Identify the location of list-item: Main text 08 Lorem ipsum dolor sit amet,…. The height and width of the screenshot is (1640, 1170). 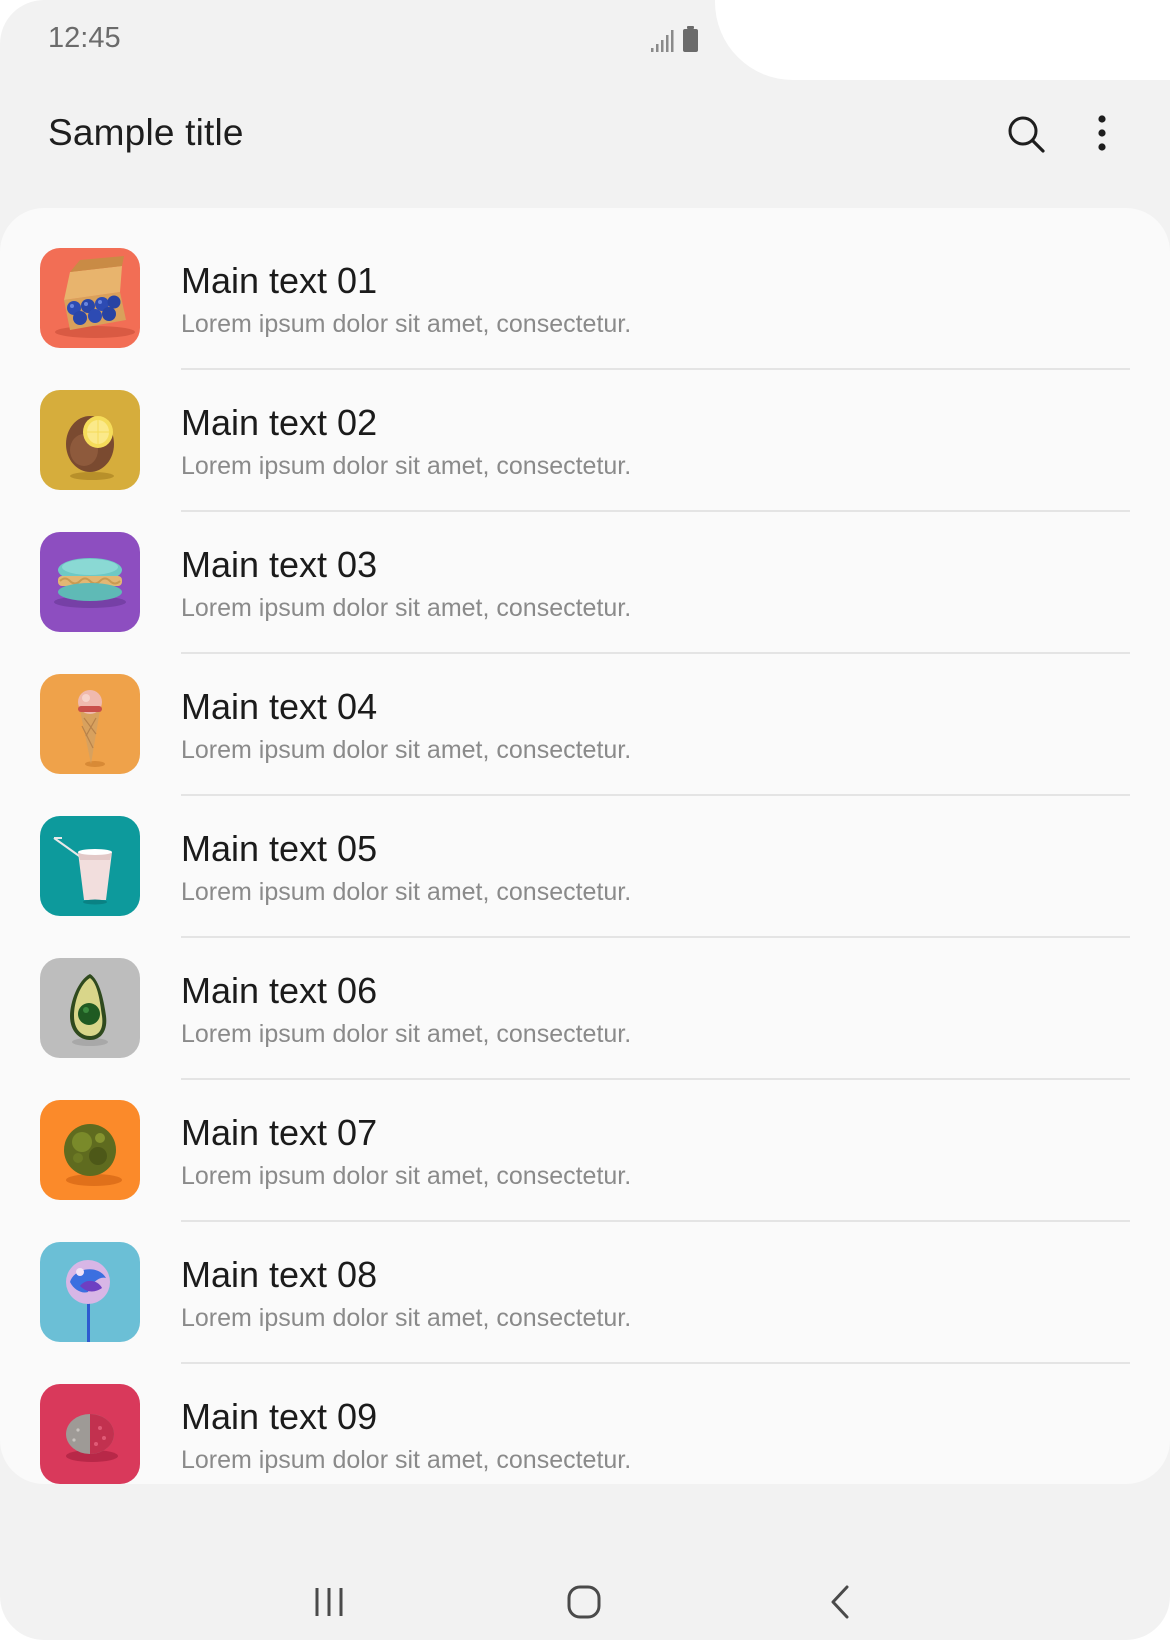
(585, 1293).